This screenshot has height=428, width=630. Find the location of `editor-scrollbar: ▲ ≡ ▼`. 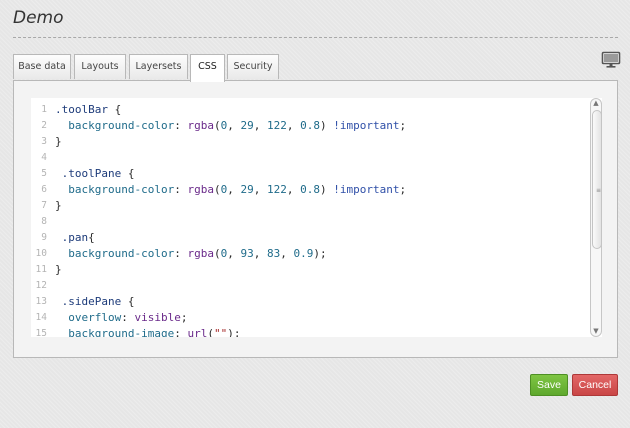

editor-scrollbar: ▲ ≡ ▼ is located at coordinates (596, 217).